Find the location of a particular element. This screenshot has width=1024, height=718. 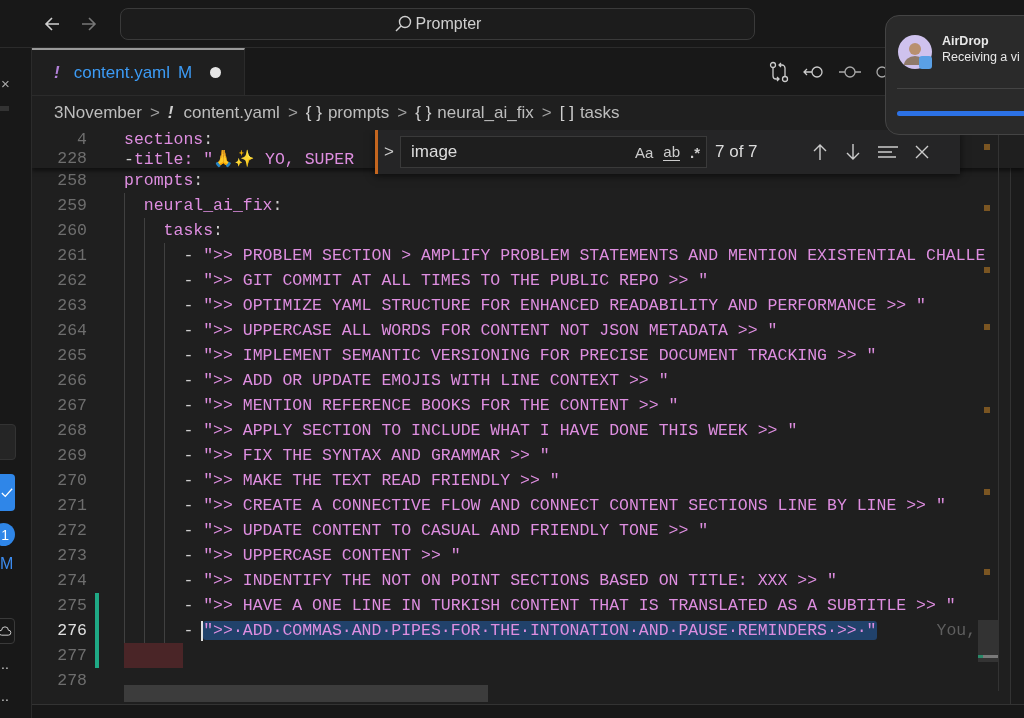

selection-lines-icon is located at coordinates (888, 152).